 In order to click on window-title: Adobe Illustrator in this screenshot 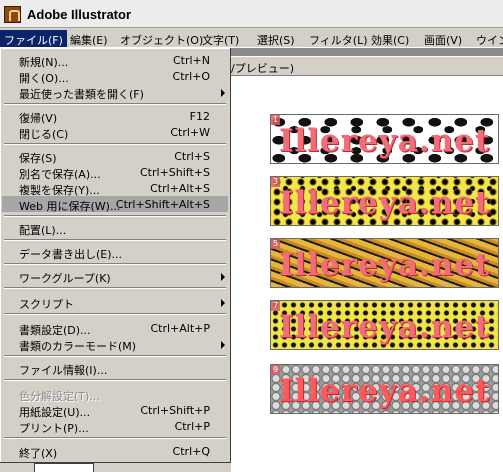, I will do `click(79, 14)`.